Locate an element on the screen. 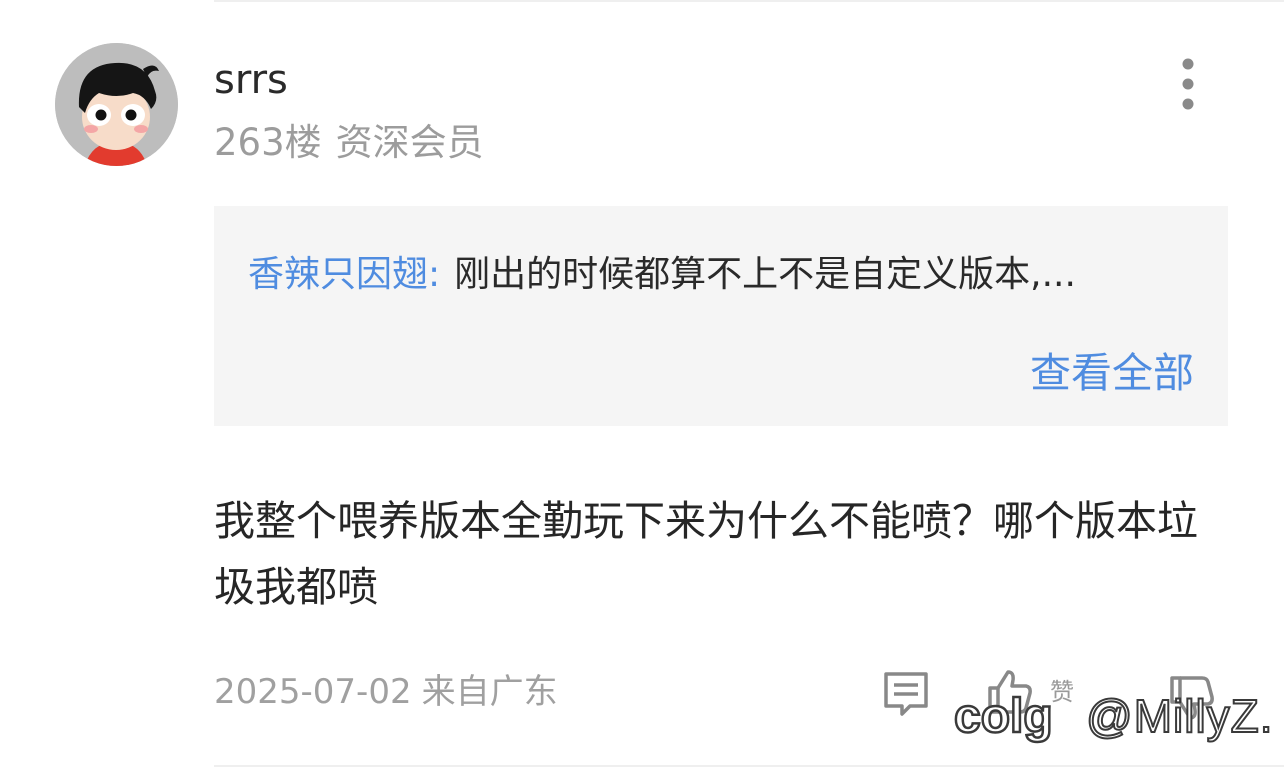  post-footer-meta: 2025-07-02 来自广东 is located at coordinates (386, 692).